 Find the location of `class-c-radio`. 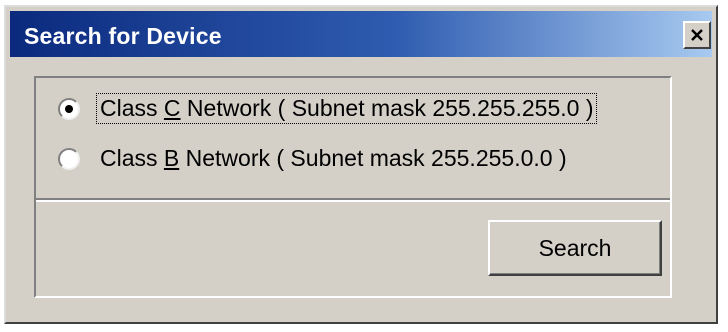

class-c-radio is located at coordinates (69, 109).